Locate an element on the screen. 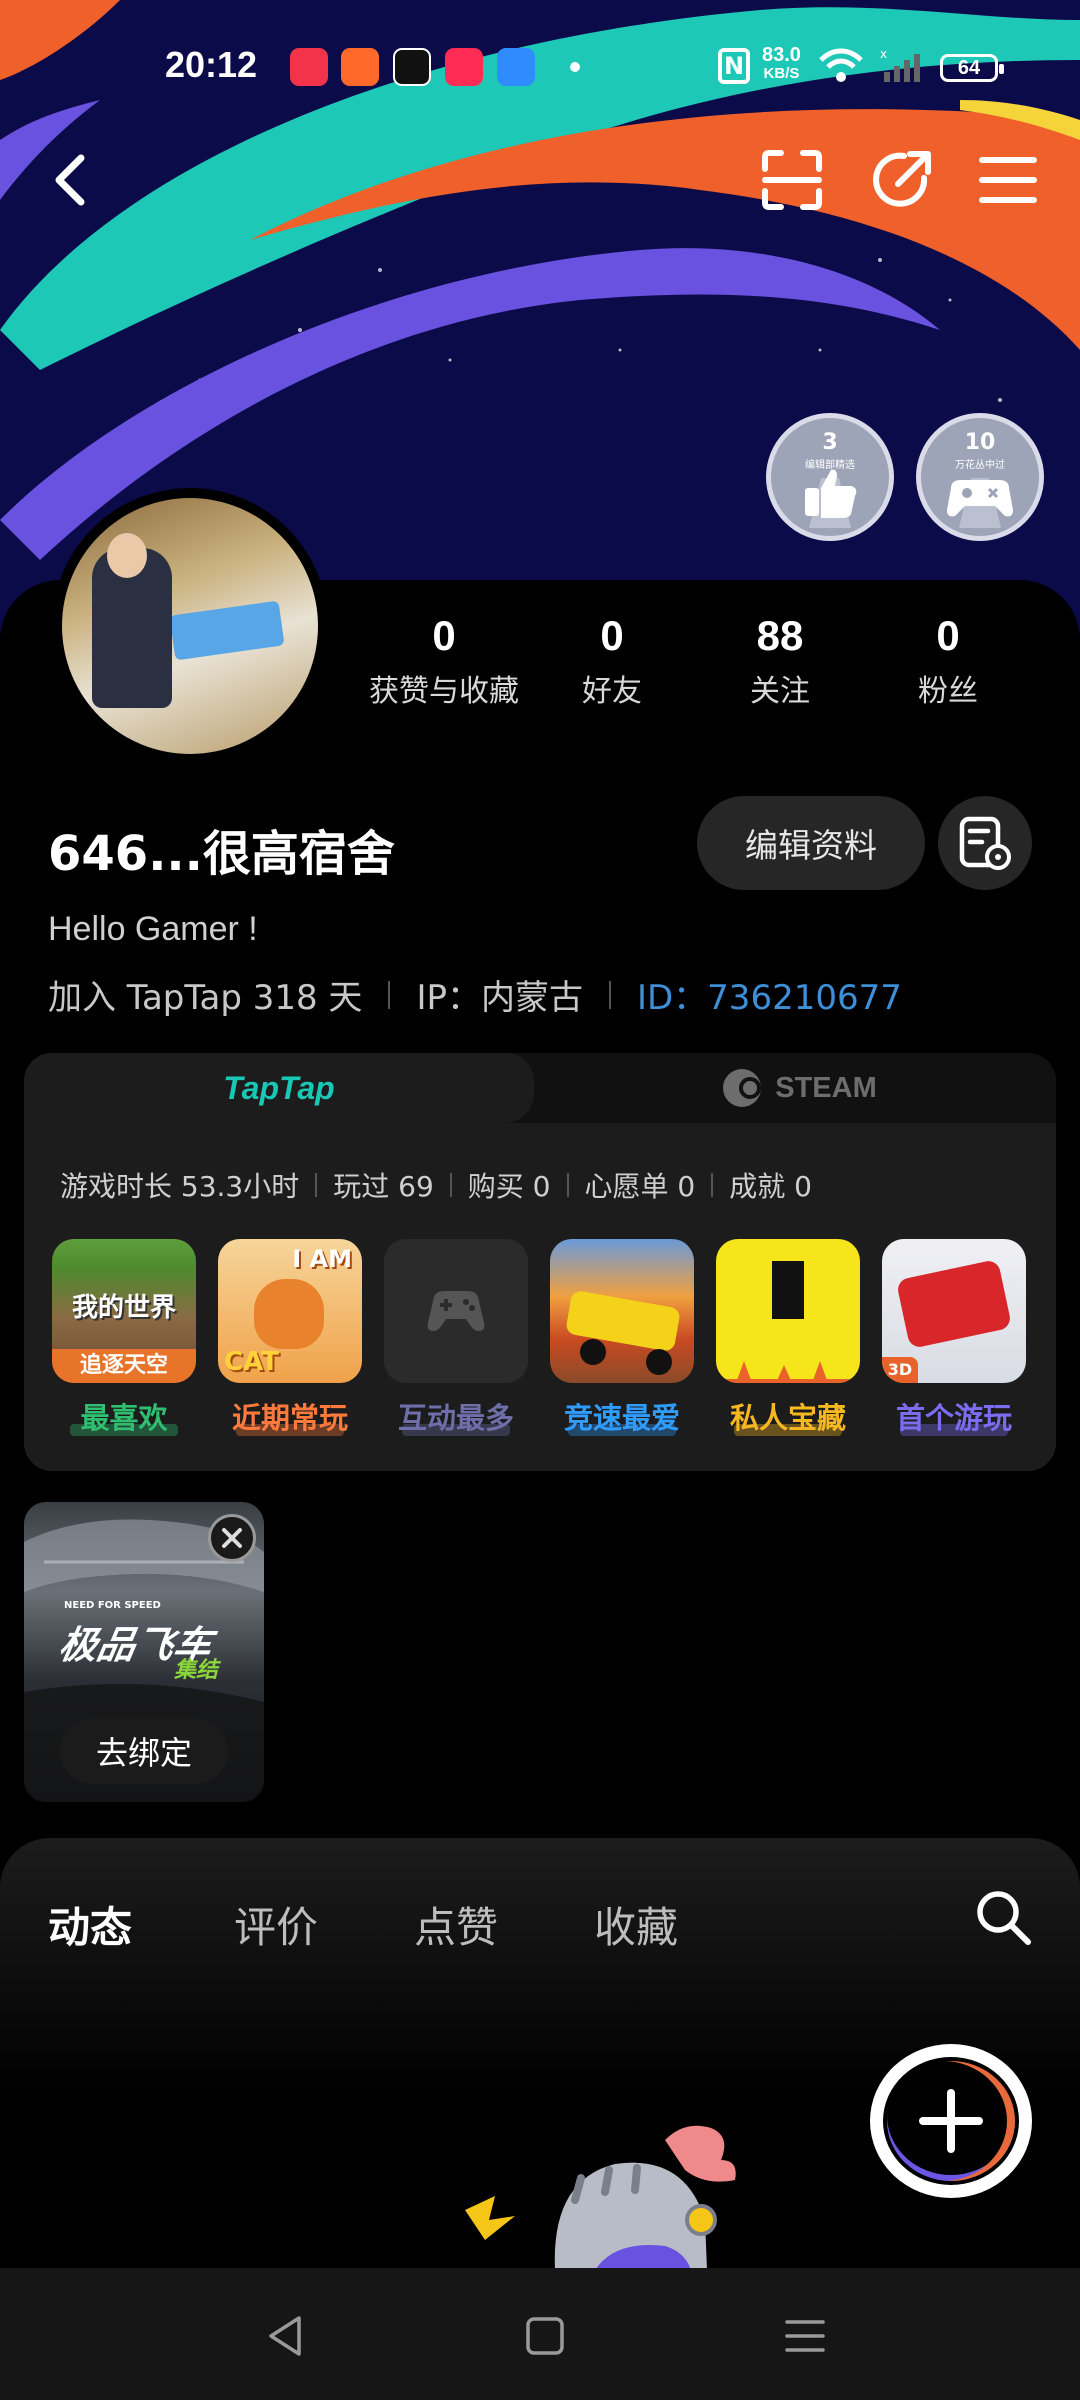  crash-car-icon: 3D is located at coordinates (954, 1311).